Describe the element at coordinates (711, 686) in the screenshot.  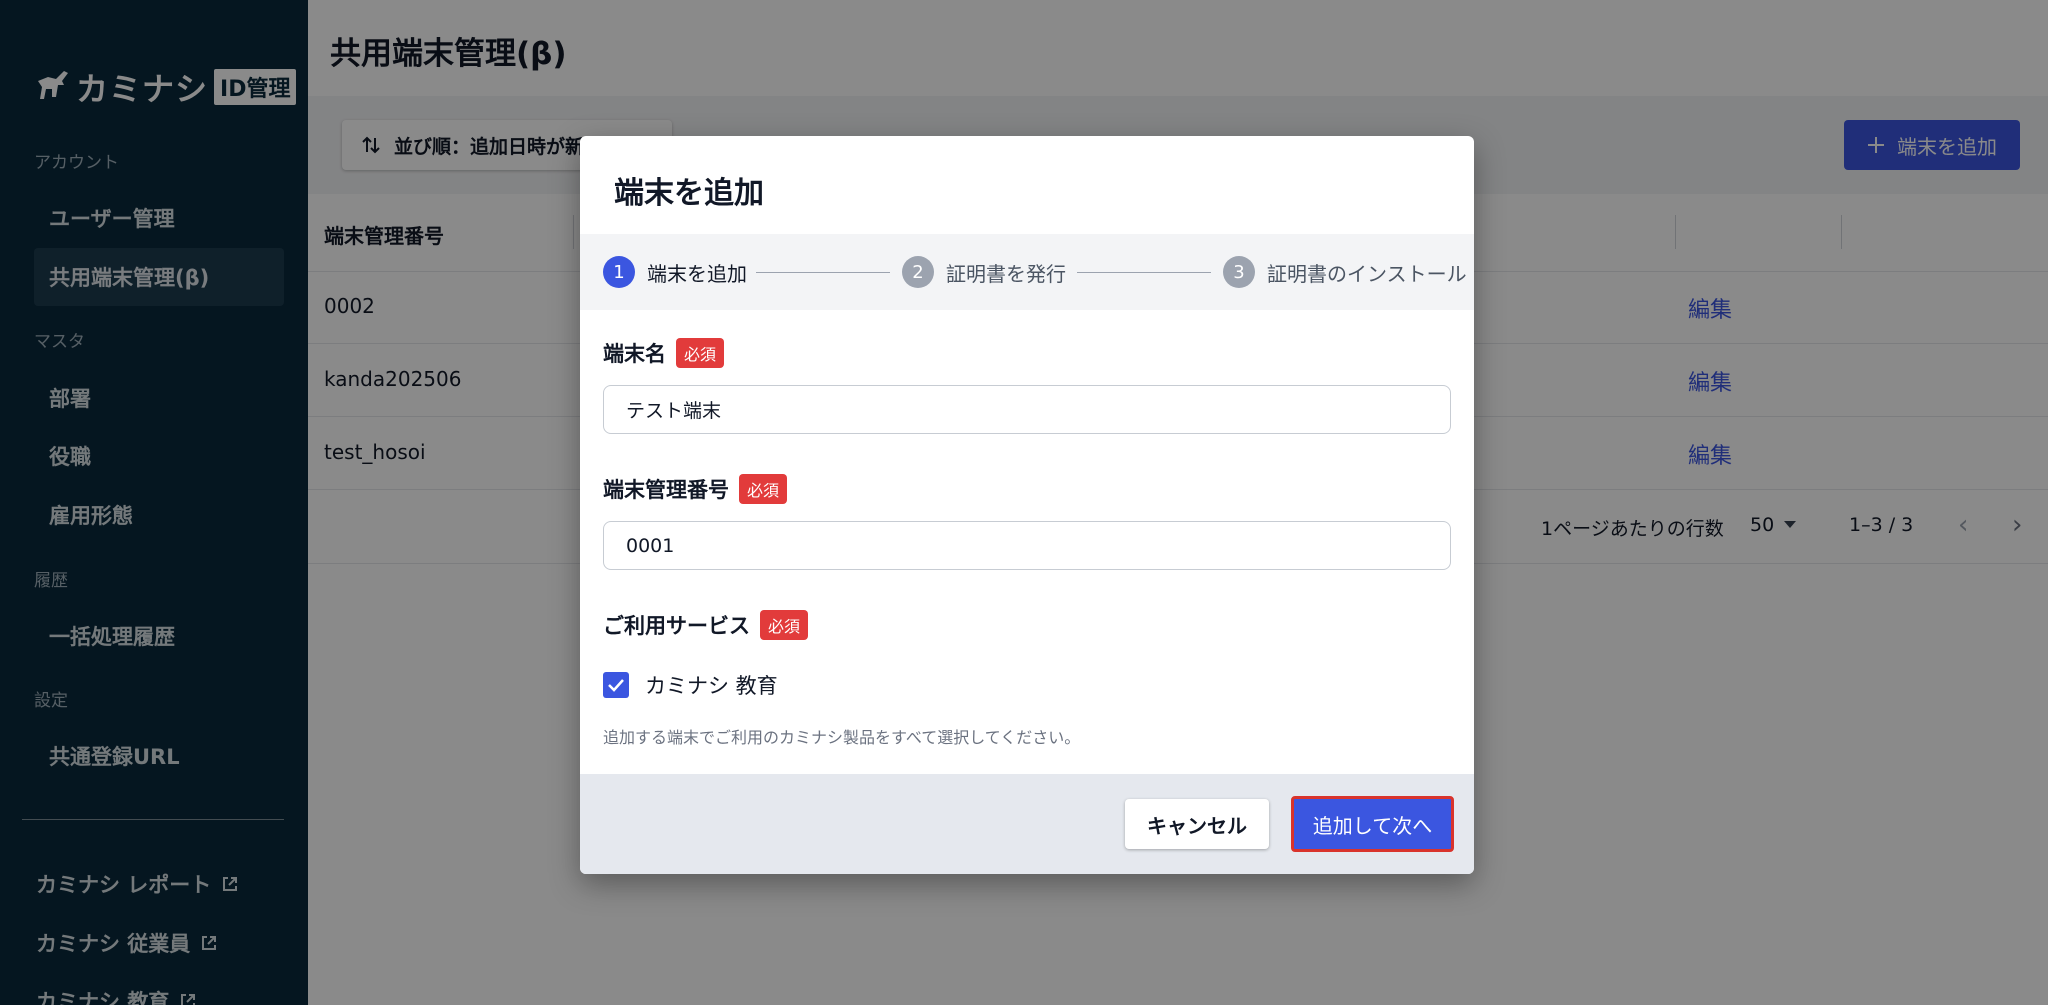
I see `service-option-label: カミナシ 教育` at that location.